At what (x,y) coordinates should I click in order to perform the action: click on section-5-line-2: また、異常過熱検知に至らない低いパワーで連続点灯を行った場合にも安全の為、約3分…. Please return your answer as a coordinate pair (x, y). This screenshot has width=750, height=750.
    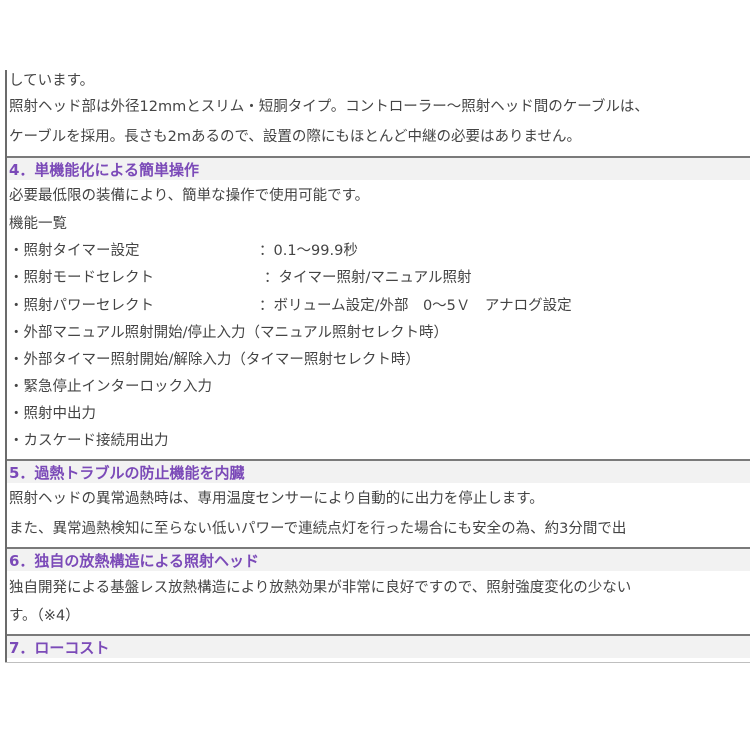
    Looking at the image, I should click on (318, 529).